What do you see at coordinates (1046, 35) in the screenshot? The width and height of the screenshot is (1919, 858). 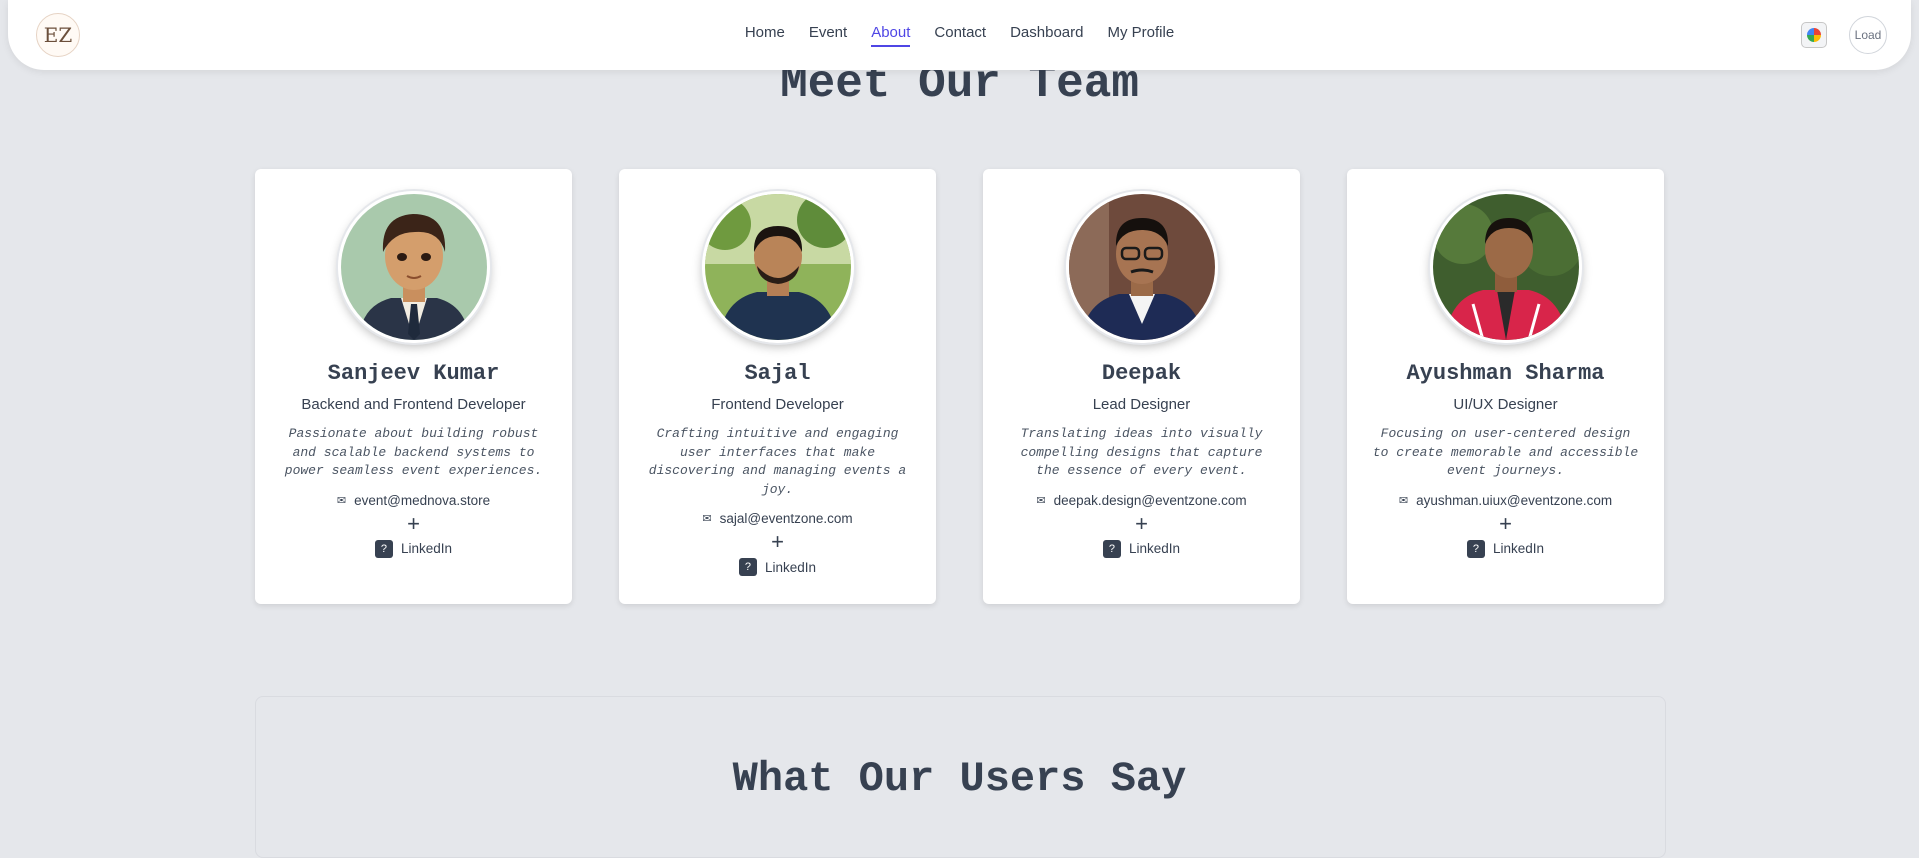 I see `nav-link-dashboard: Dashboard` at bounding box center [1046, 35].